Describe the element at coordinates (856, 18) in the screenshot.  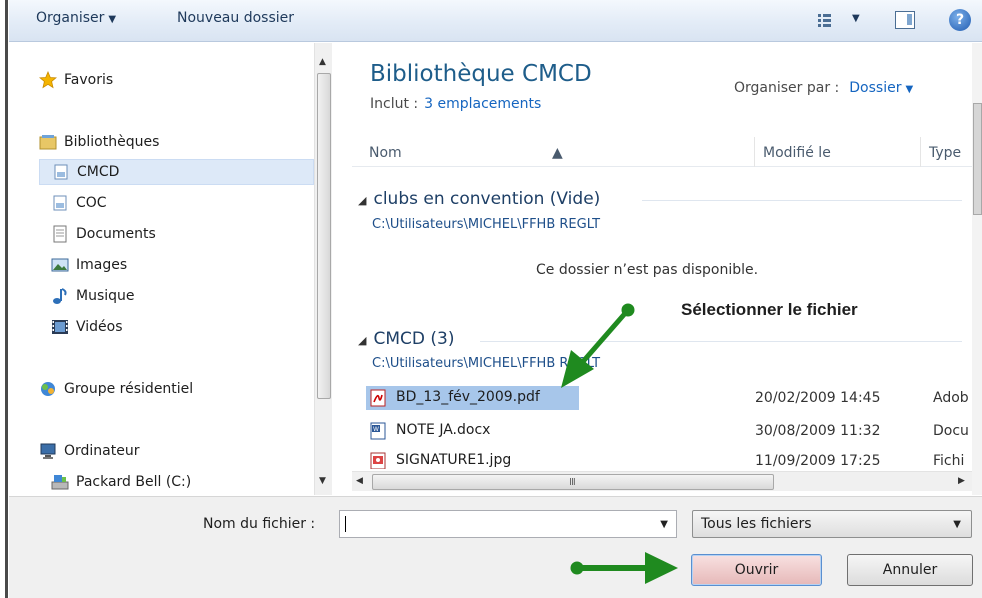
I see `view-options-dropdown-icon: ▼` at that location.